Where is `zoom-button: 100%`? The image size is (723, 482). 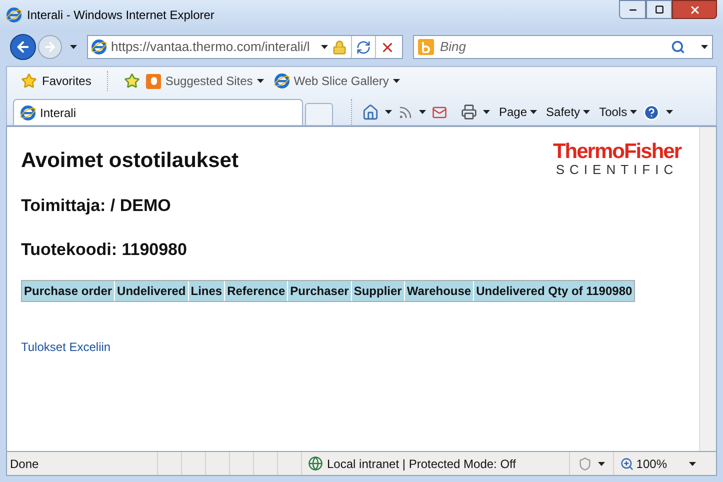 zoom-button: 100% is located at coordinates (657, 463).